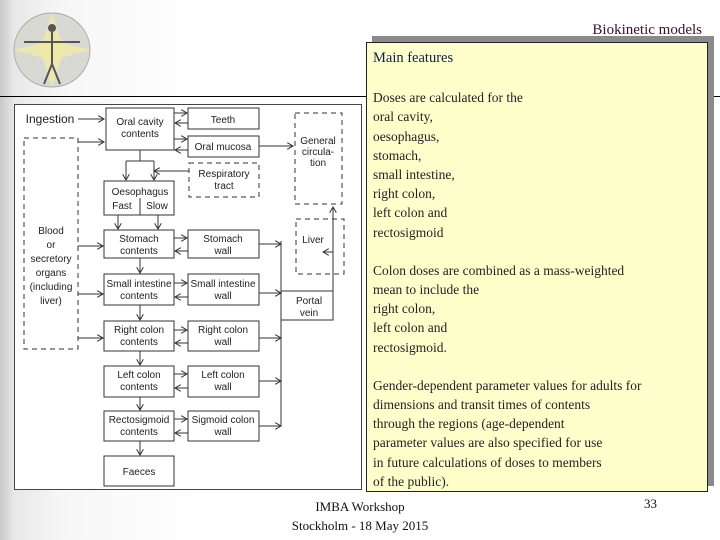 This screenshot has width=720, height=540. What do you see at coordinates (411, 481) in the screenshot?
I see `panel-line: of the public).` at bounding box center [411, 481].